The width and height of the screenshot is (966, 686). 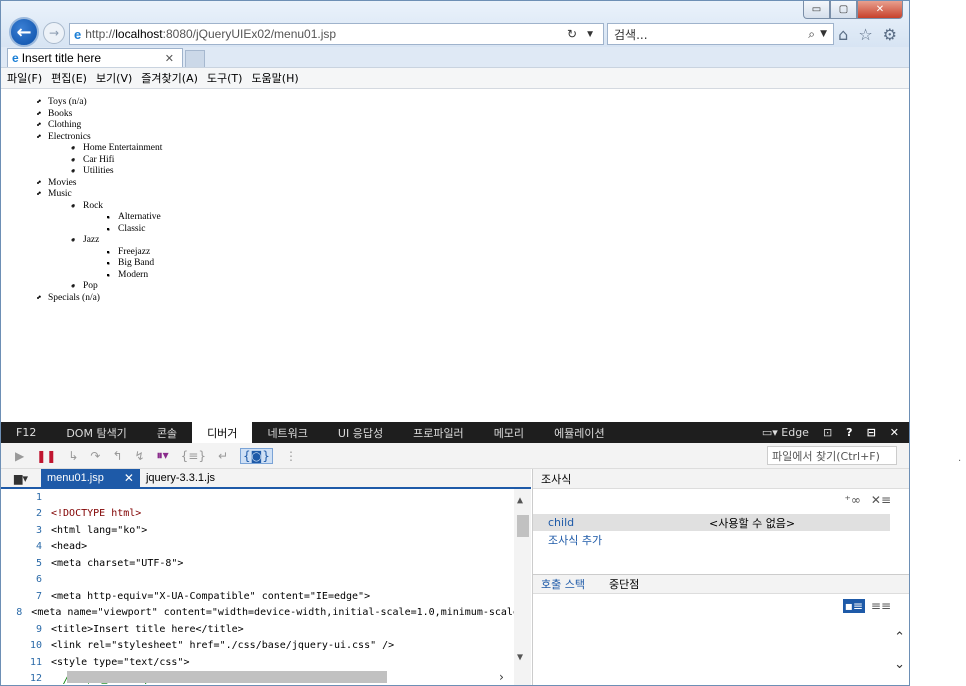 What do you see at coordinates (508, 253) in the screenshot?
I see `list-item: Freejazz` at bounding box center [508, 253].